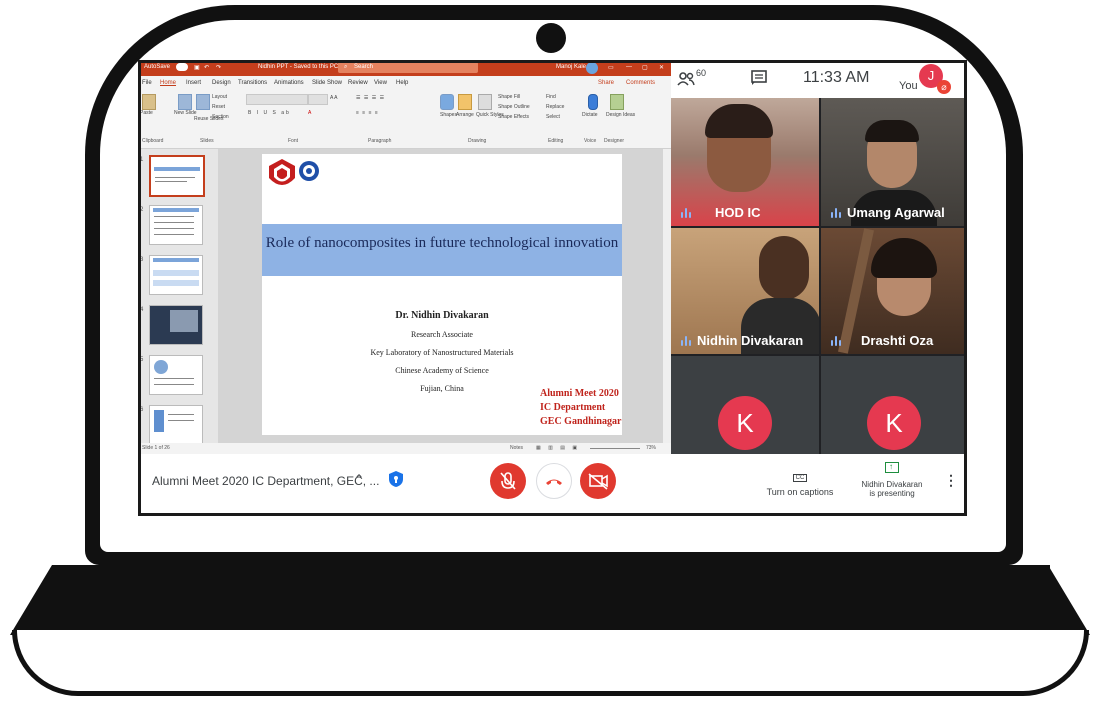 The width and height of the screenshot is (1101, 701). What do you see at coordinates (252, 83) in the screenshot?
I see `tab-transitions: Transitions` at bounding box center [252, 83].